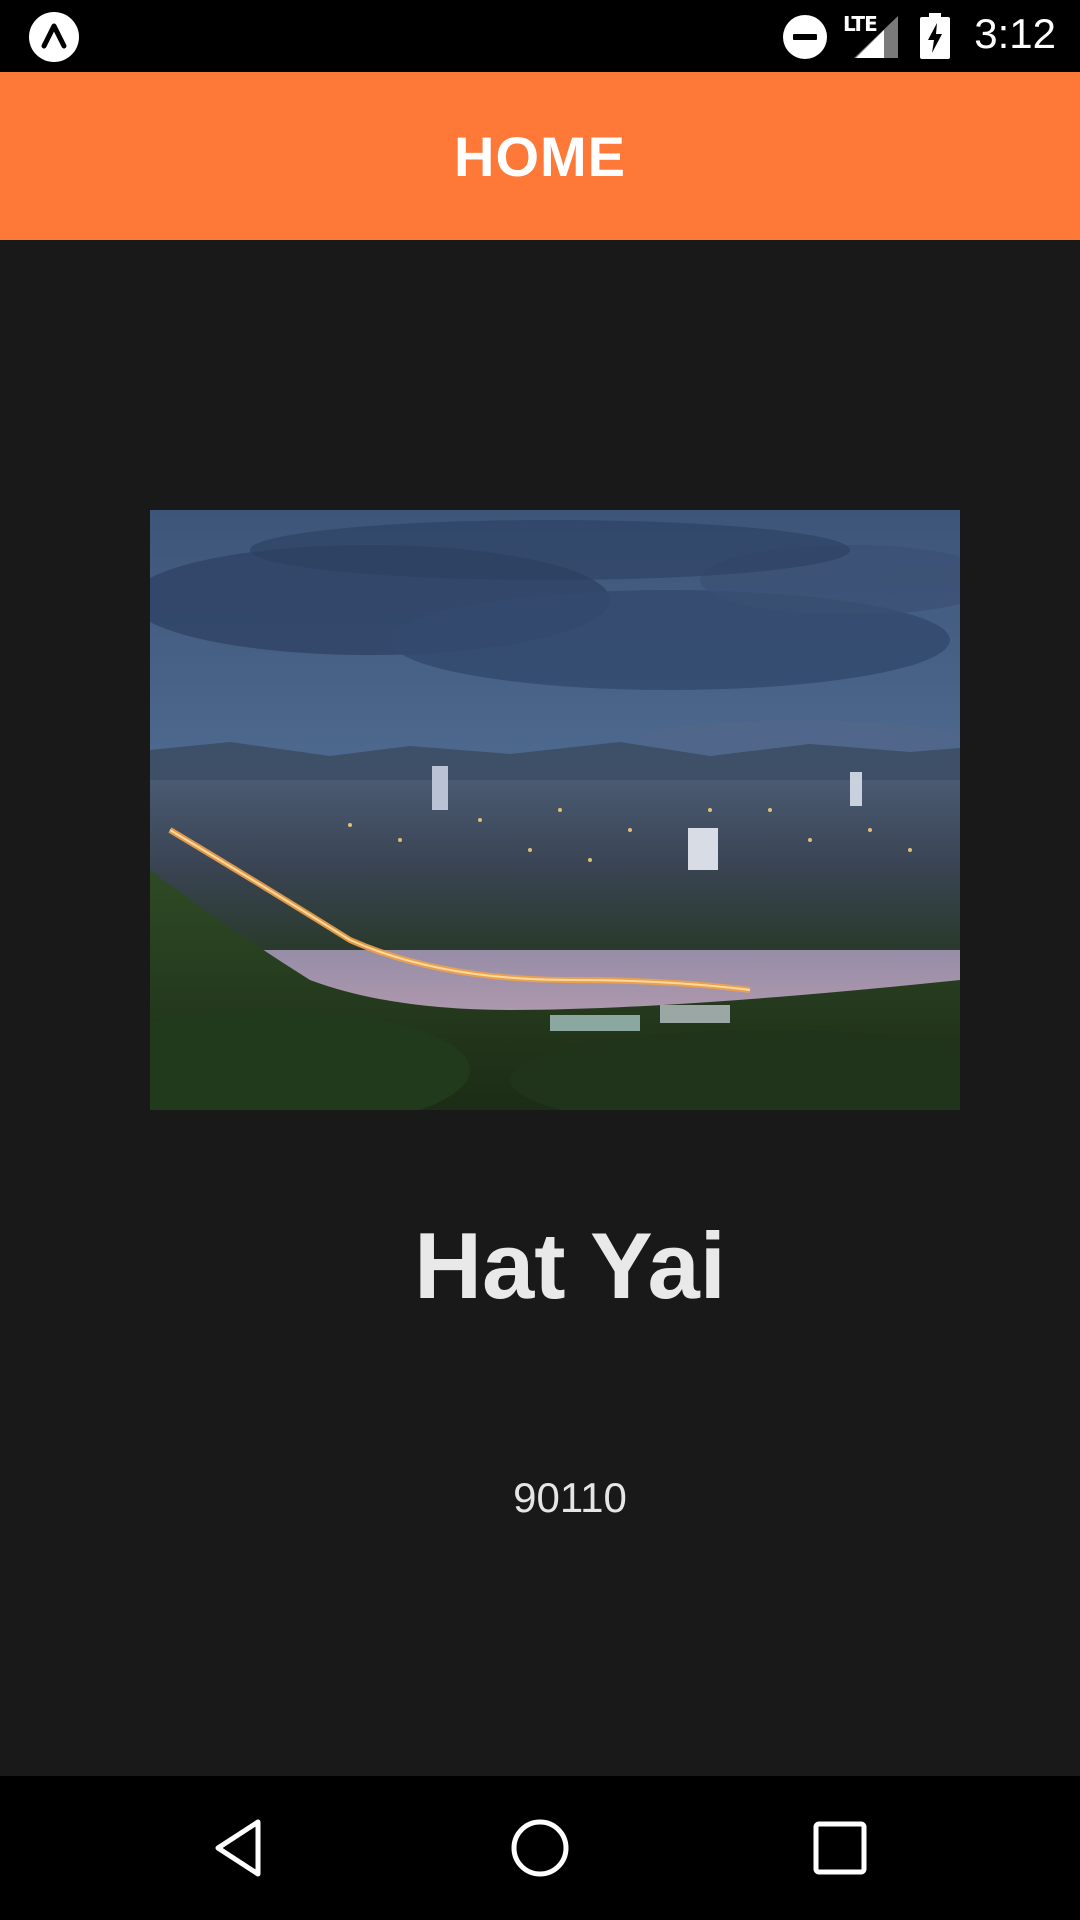  Describe the element at coordinates (876, 37) in the screenshot. I see `signal-icon` at that location.